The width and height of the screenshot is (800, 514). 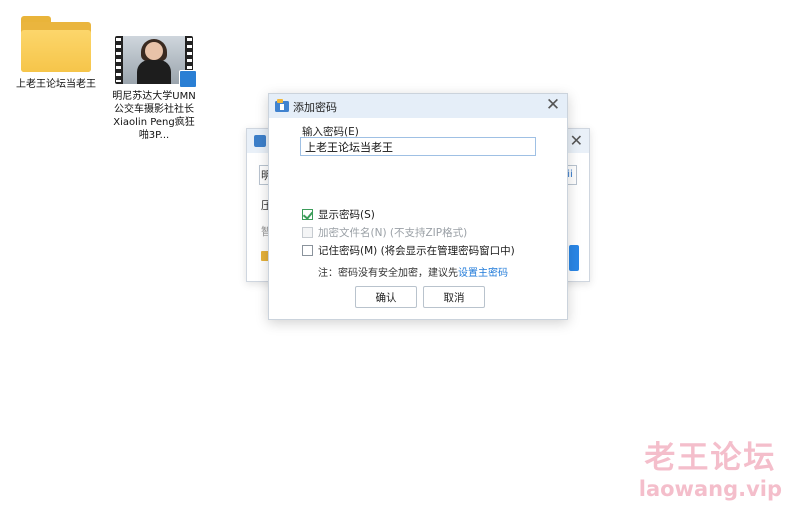 What do you see at coordinates (483, 273) in the screenshot?
I see `set-master-password-link: 设置主密码` at bounding box center [483, 273].